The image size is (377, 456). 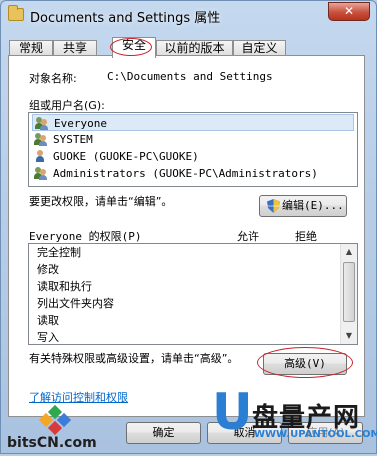 I want to click on change-permissions-text: 要更改权限，请单击“编辑”。, so click(x=101, y=201).